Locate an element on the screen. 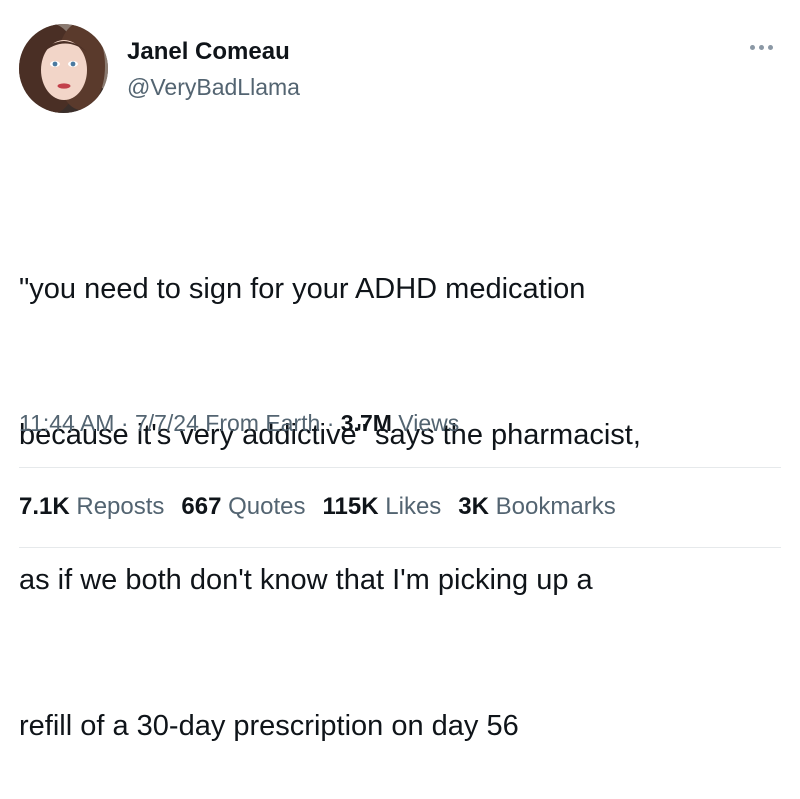 This screenshot has height=799, width=800. bookmarks-count: 3K is located at coordinates (473, 506).